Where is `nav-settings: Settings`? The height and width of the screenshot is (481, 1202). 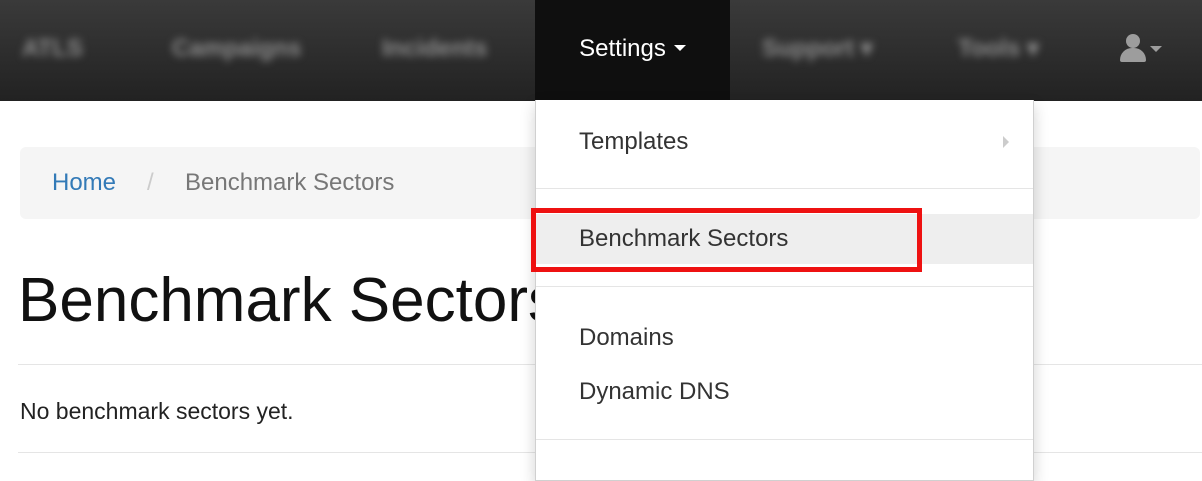
nav-settings: Settings is located at coordinates (632, 50).